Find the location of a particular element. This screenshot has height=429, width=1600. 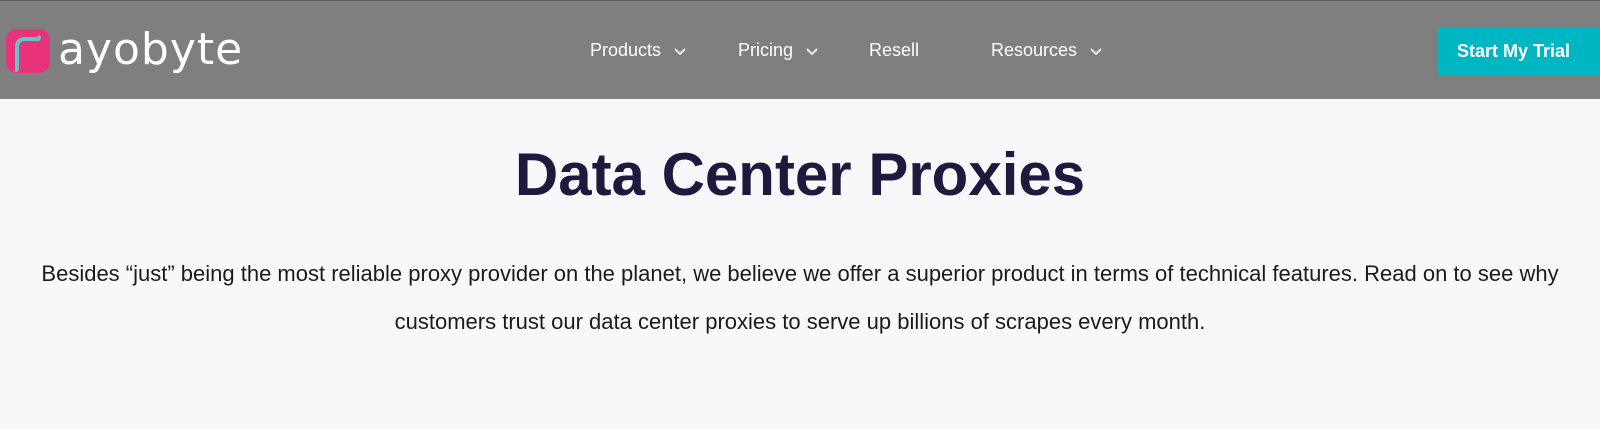

nav-pricing-label: Pricing is located at coordinates (766, 50).